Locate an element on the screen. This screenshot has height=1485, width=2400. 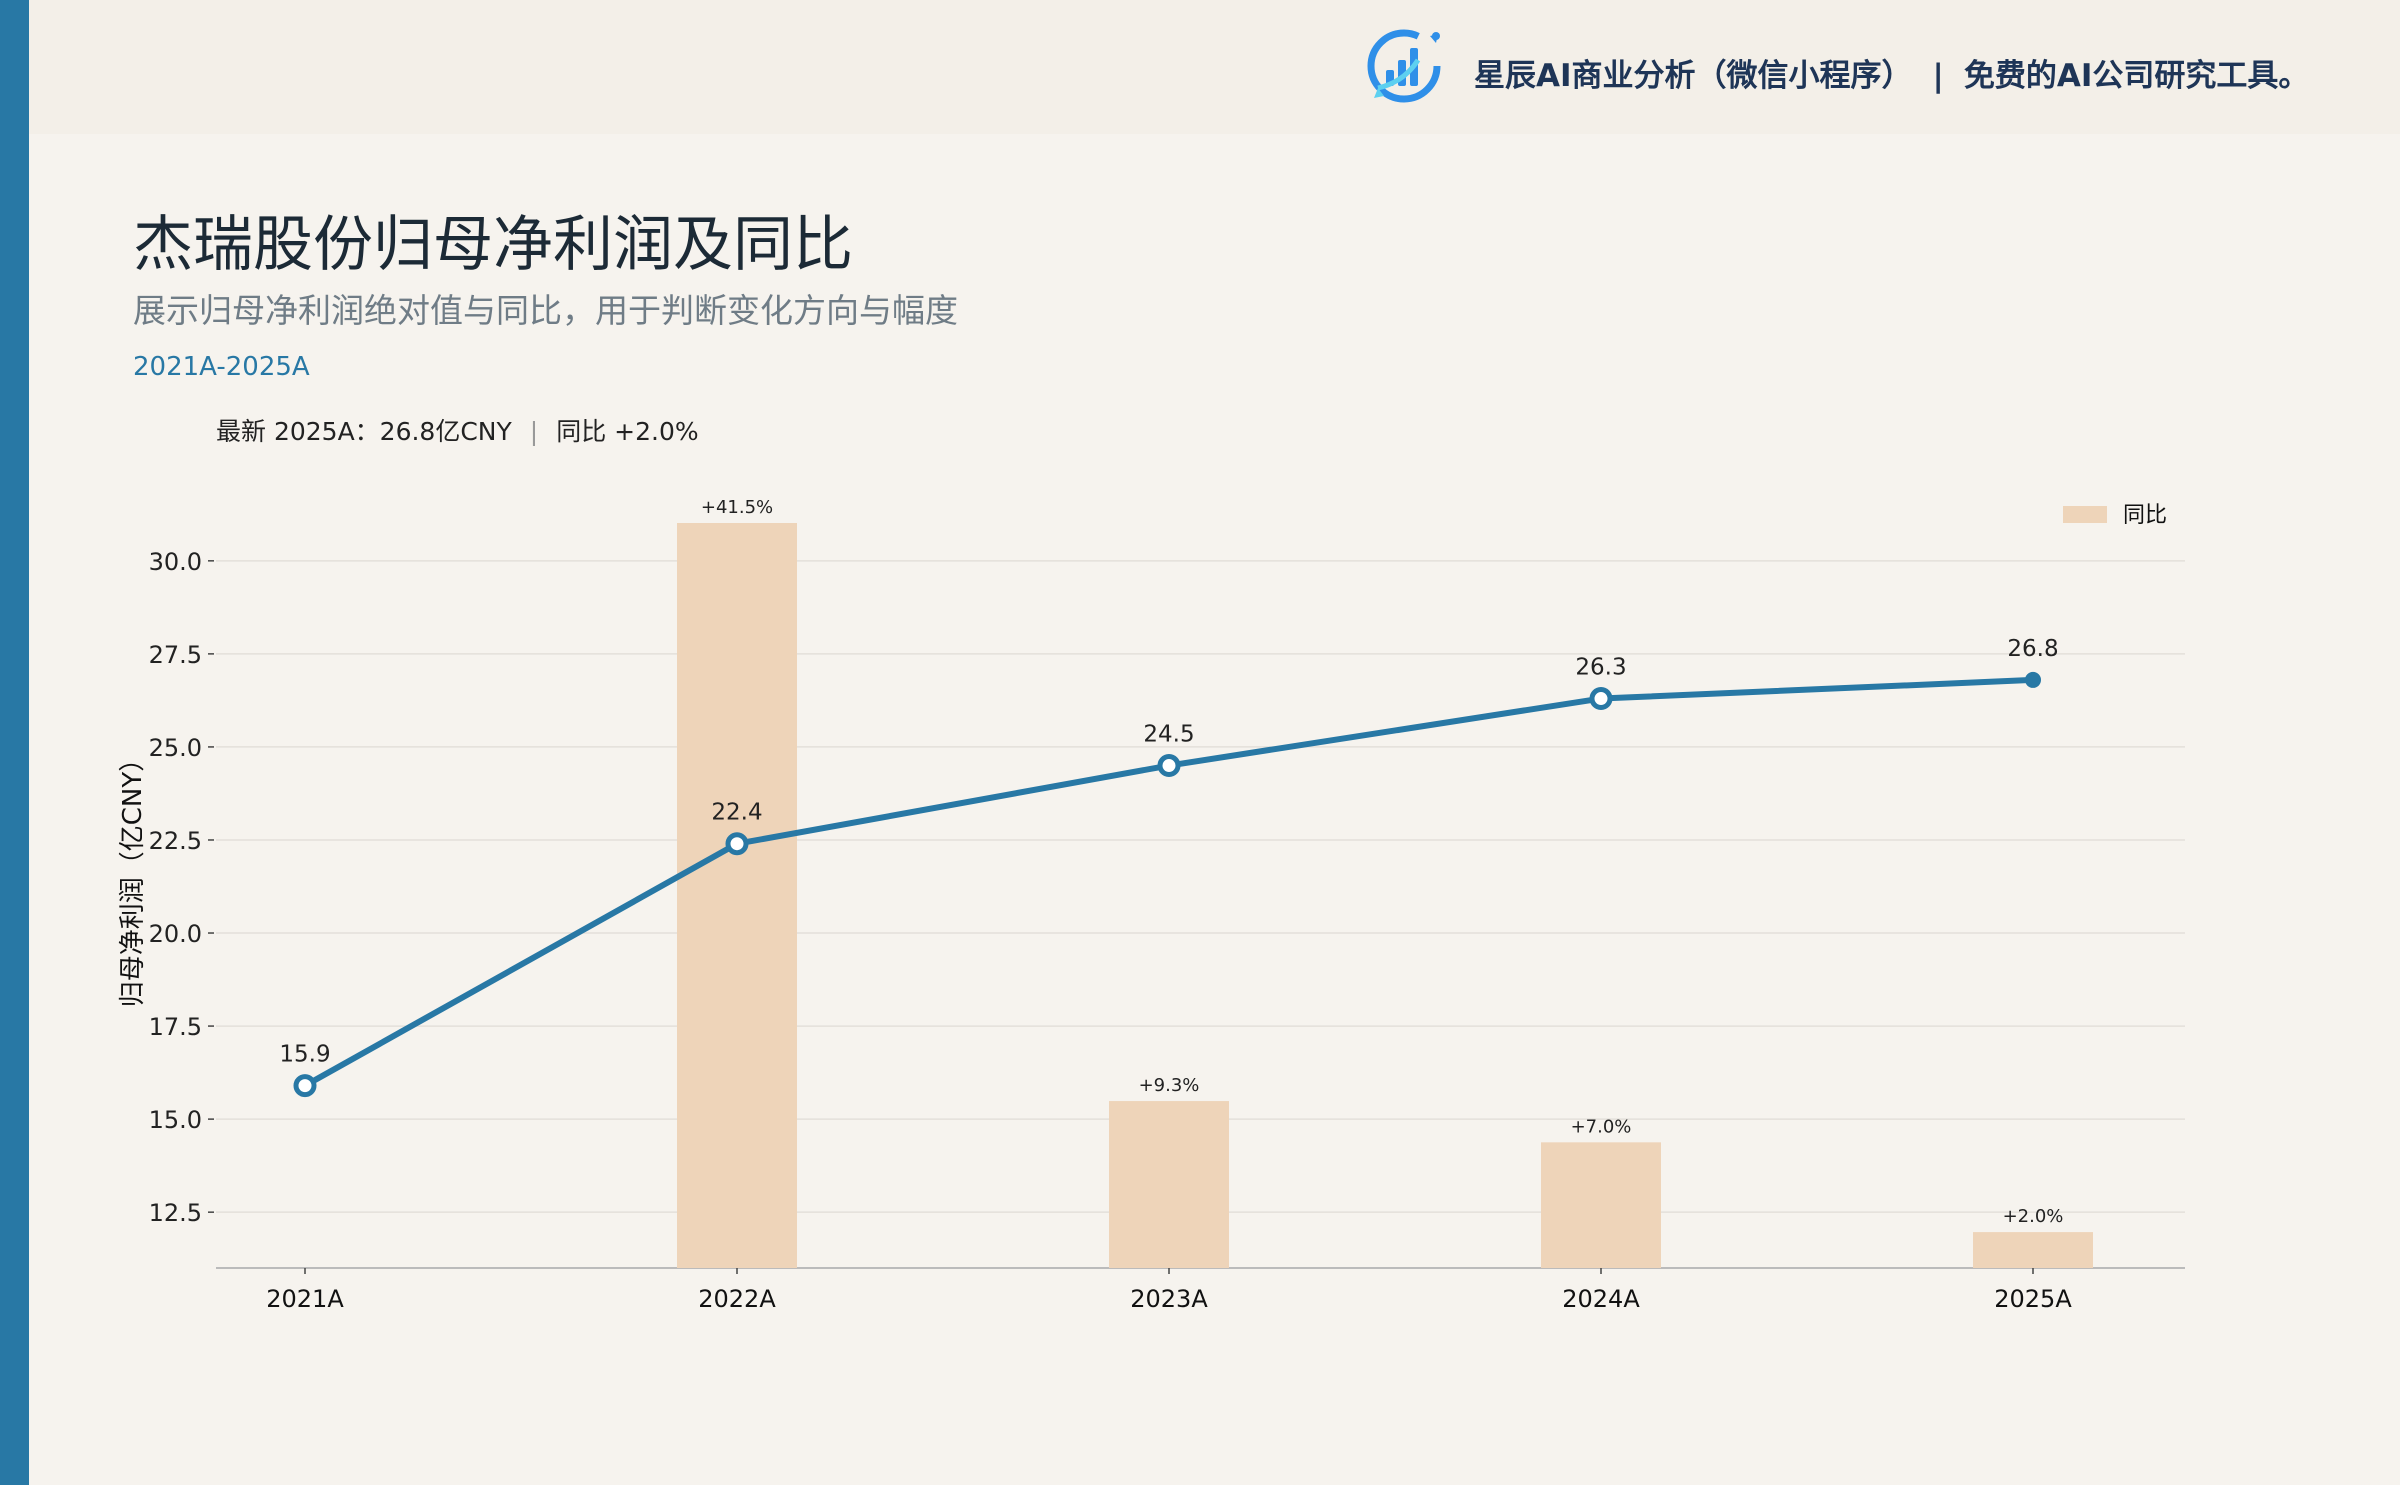
legend-swatch is located at coordinates (2085, 514).